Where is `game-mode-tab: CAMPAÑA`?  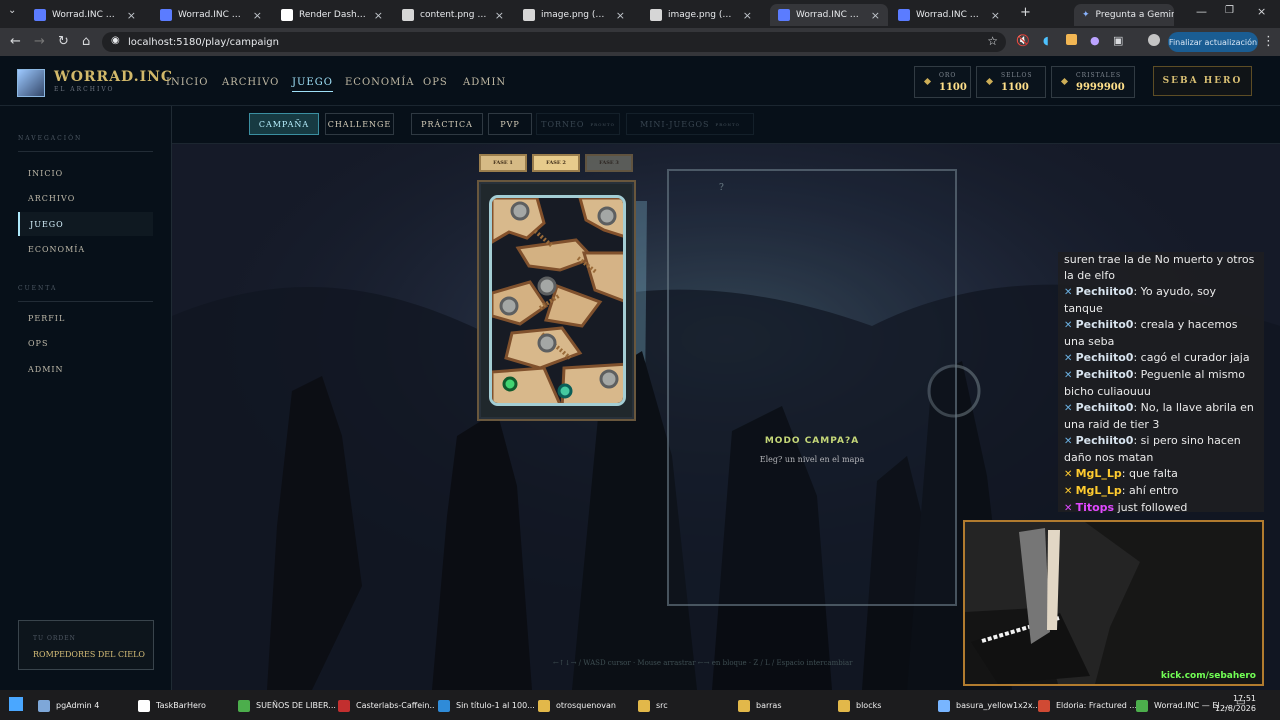
game-mode-tab: CAMPAÑA is located at coordinates (284, 124).